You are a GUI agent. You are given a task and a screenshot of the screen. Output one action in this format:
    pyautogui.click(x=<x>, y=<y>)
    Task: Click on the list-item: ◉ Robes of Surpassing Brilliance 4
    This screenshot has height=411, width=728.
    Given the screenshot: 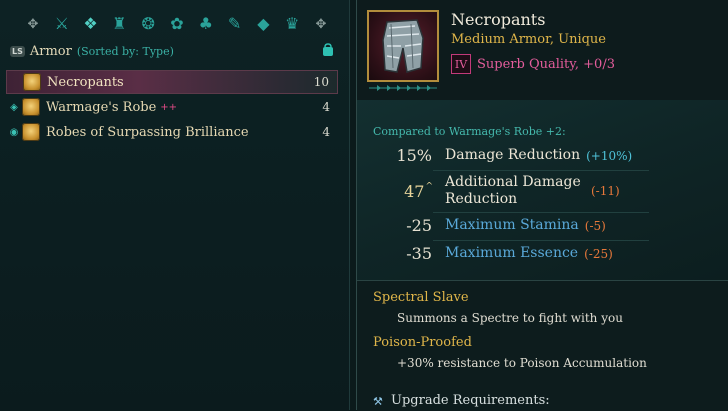 What is the action you would take?
    pyautogui.click(x=172, y=132)
    